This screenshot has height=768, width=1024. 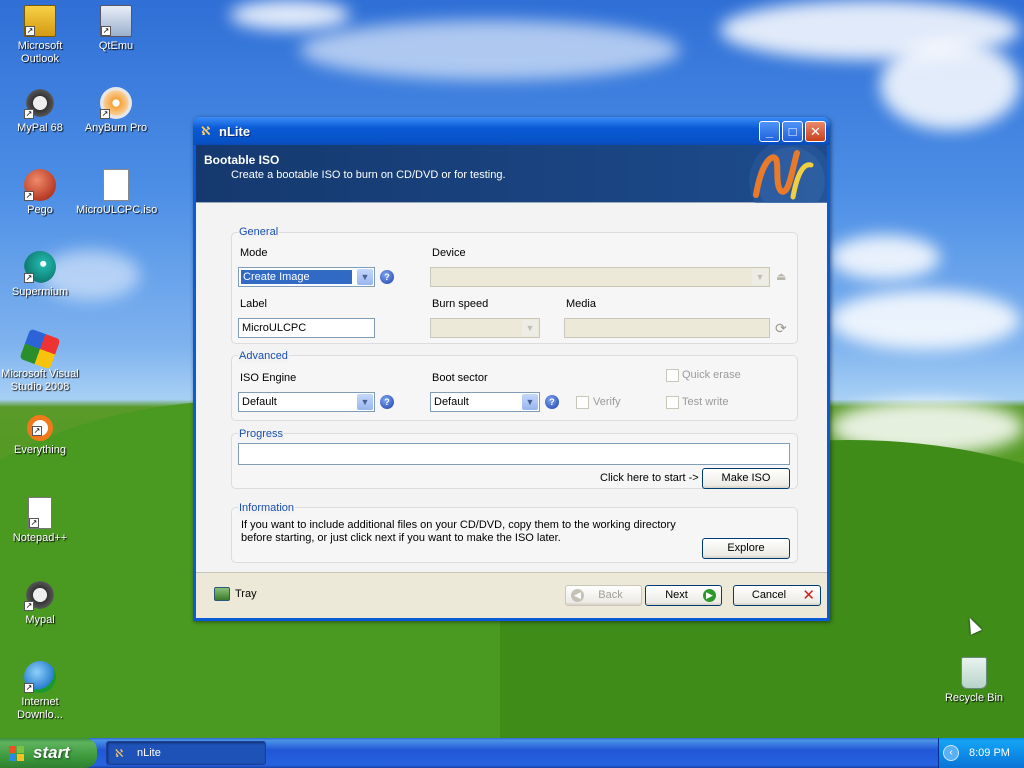 I want to click on tray-button: Tray, so click(x=244, y=595).